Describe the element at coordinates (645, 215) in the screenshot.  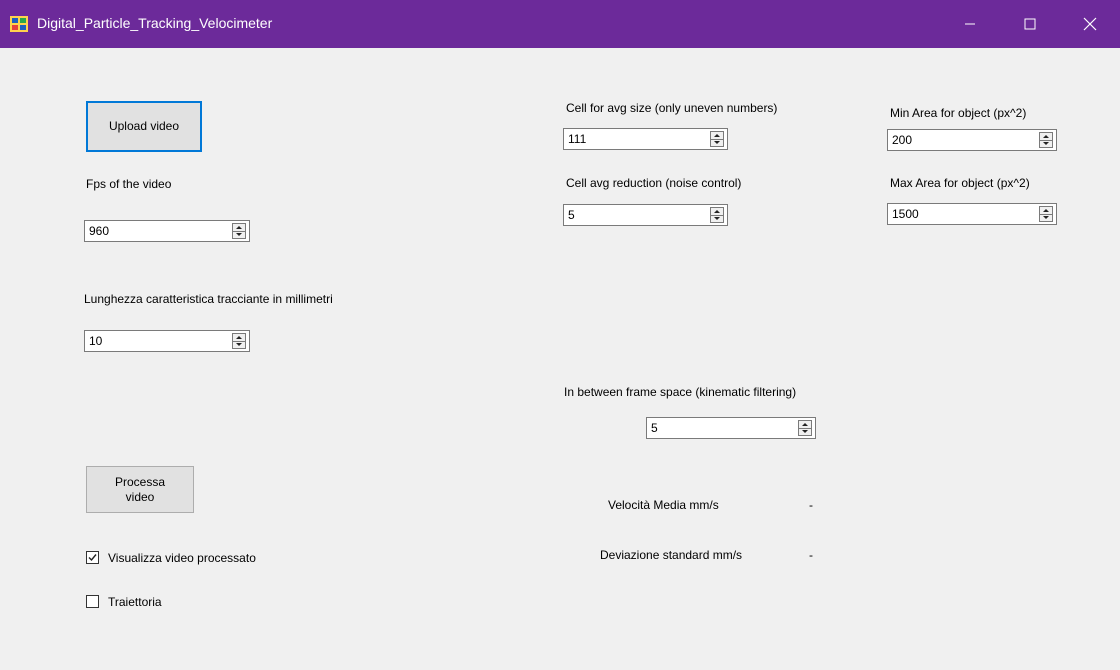
I see `cell-avg-reduction-stepper: 5` at that location.